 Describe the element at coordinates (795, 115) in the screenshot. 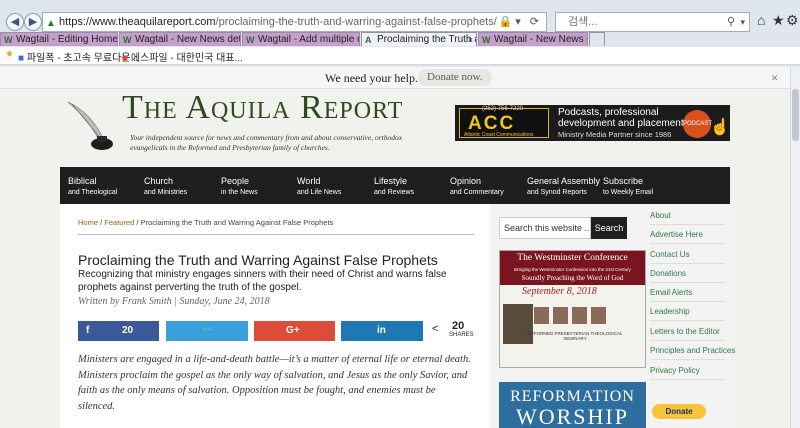

I see `scrollbar-thumb` at that location.